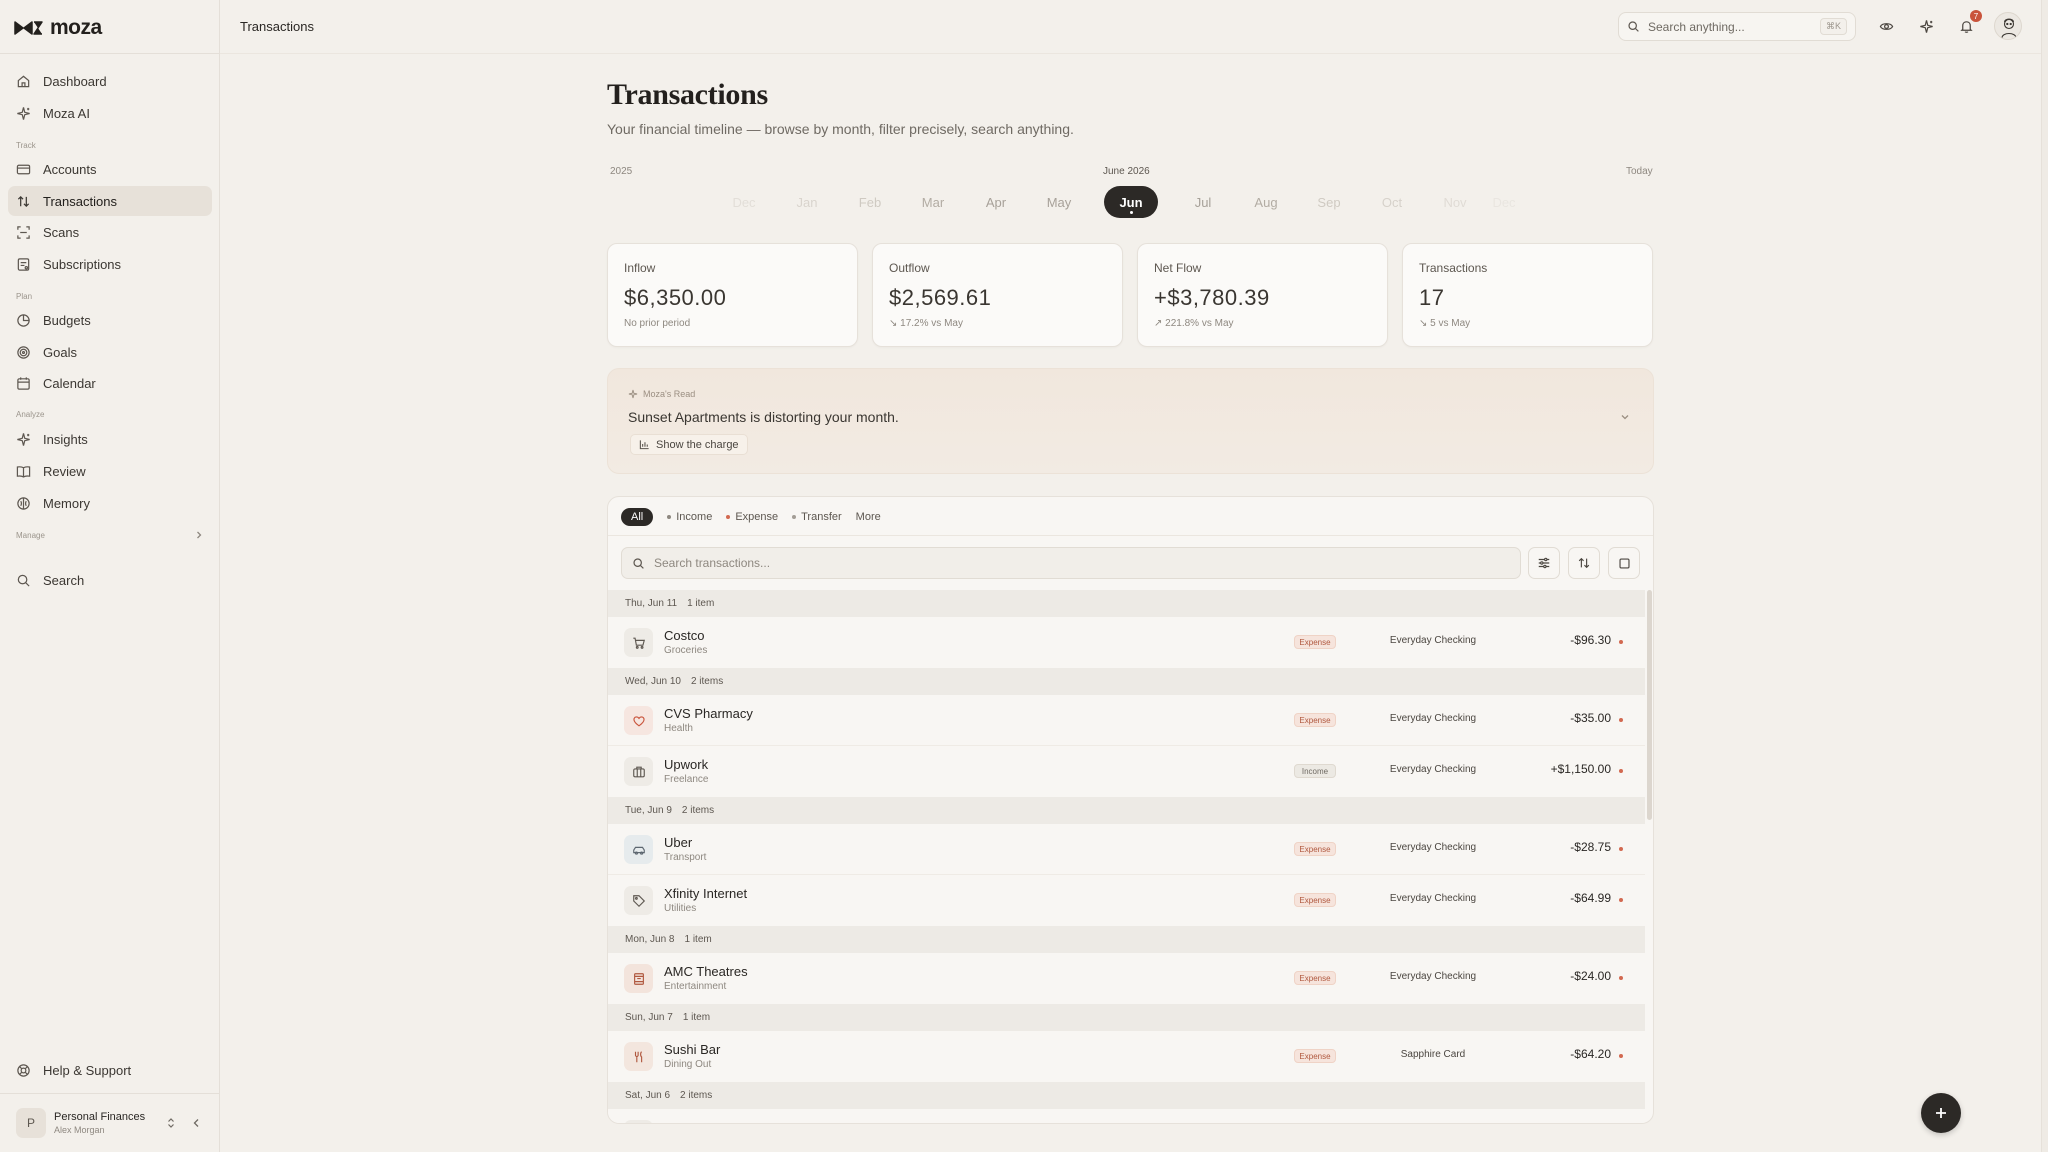 Image resolution: width=2048 pixels, height=1152 pixels. I want to click on collapse-sidebar-icon, so click(194, 1123).